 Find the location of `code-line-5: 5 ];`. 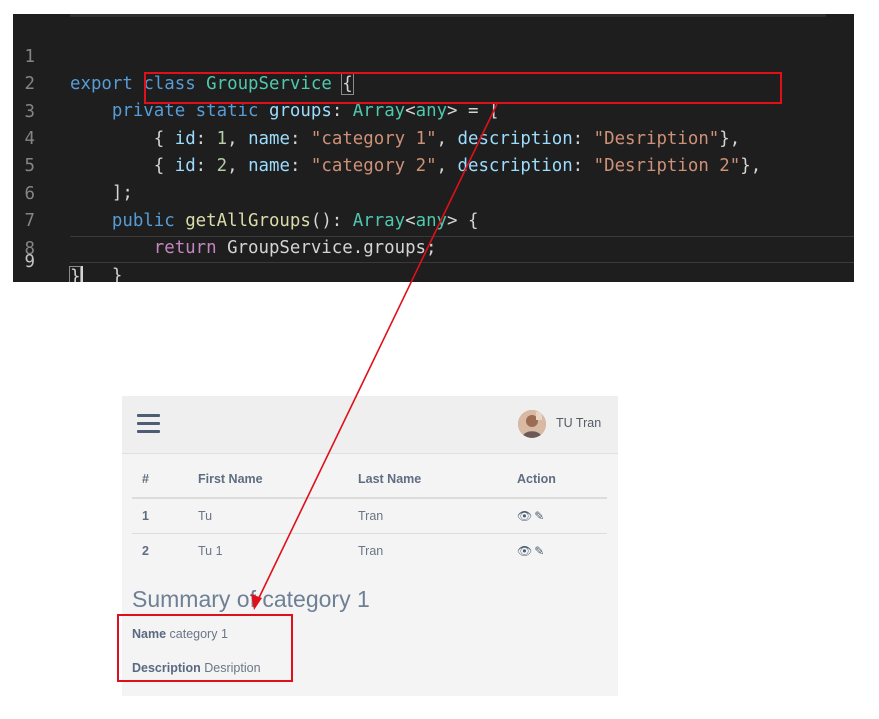

code-line-5: 5 ]; is located at coordinates (433, 164).